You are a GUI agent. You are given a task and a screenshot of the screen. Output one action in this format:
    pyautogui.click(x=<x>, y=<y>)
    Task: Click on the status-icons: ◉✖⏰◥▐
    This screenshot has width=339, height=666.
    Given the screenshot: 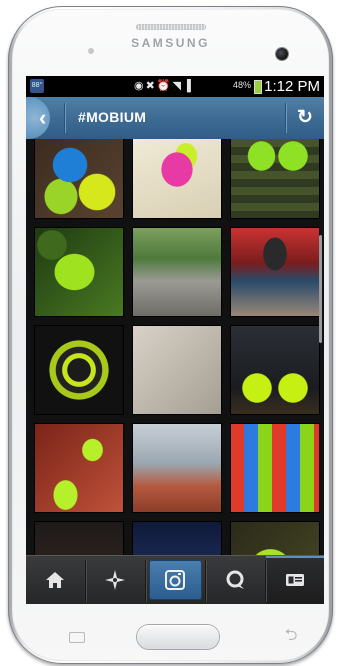 What is the action you would take?
    pyautogui.click(x=163, y=85)
    